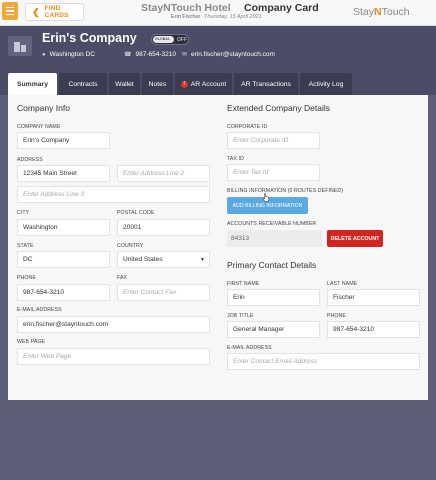  Describe the element at coordinates (233, 54) in the screenshot. I see `email-text: erin.fischer@stayntouch.com` at that location.